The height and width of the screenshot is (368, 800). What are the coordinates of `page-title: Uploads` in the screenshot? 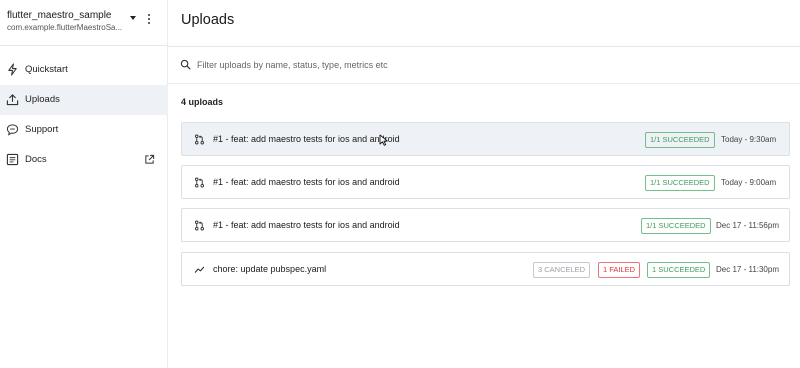 It's located at (208, 20).